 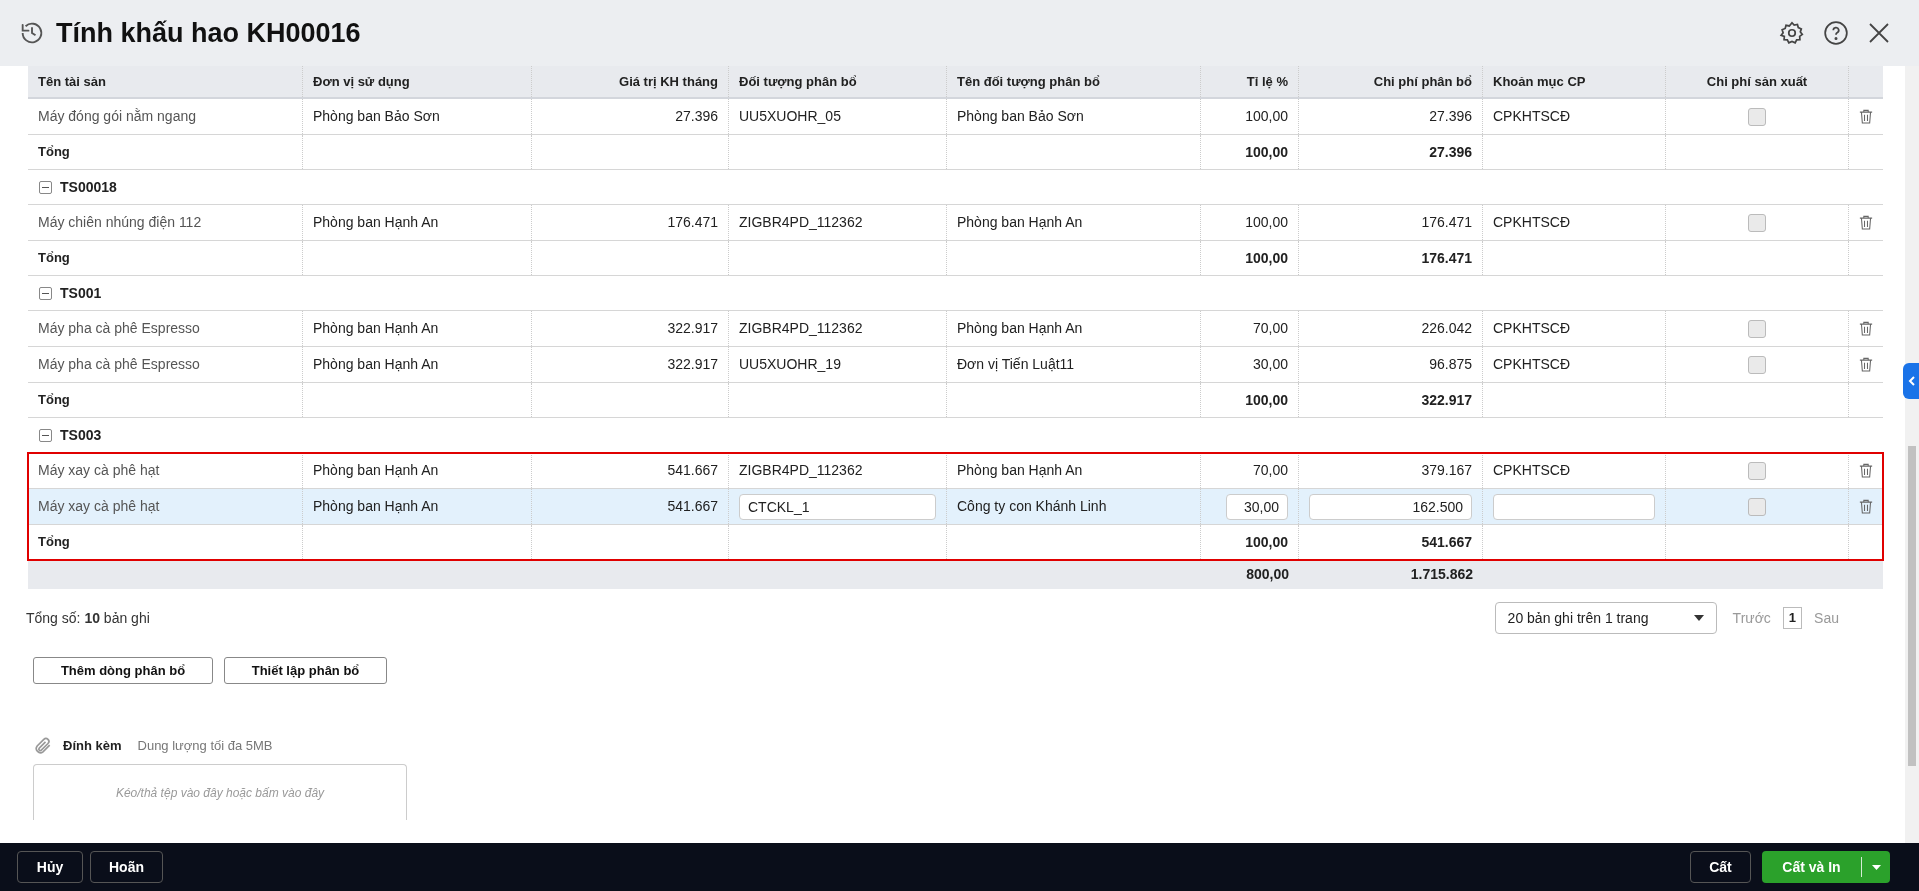 I want to click on allocation-target-name: Phòng ban Bảo Sơn, so click(x=1020, y=116).